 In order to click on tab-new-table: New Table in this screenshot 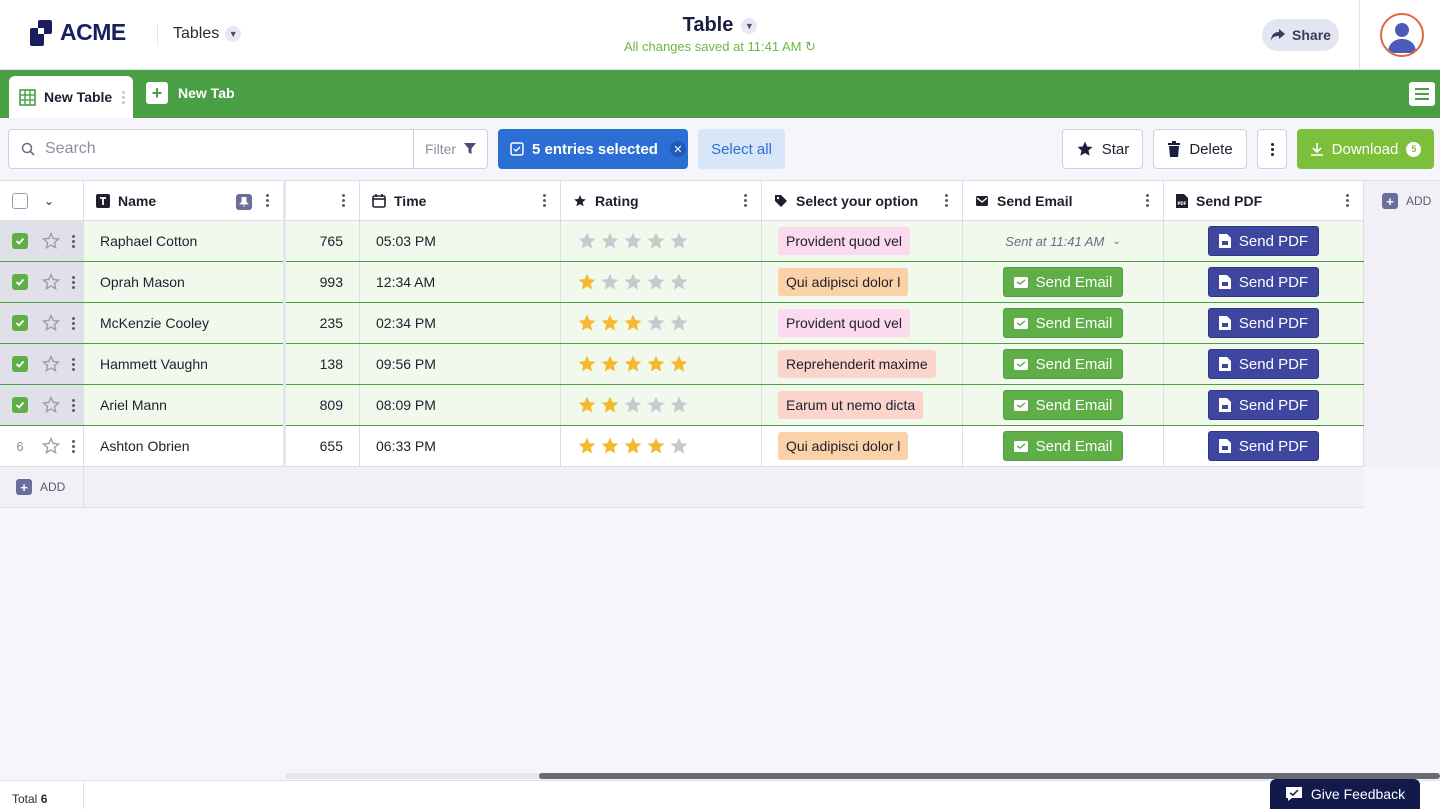, I will do `click(71, 97)`.